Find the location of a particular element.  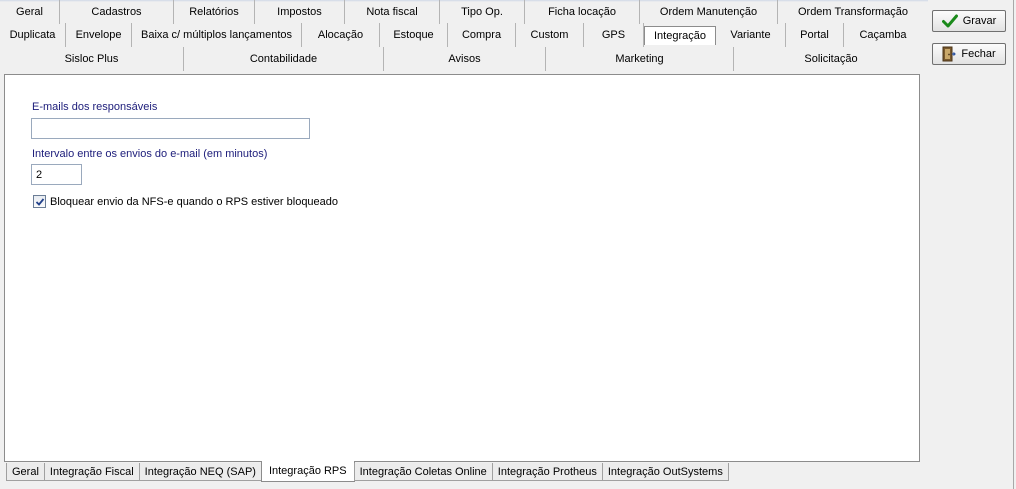

exit-door-icon is located at coordinates (949, 54).